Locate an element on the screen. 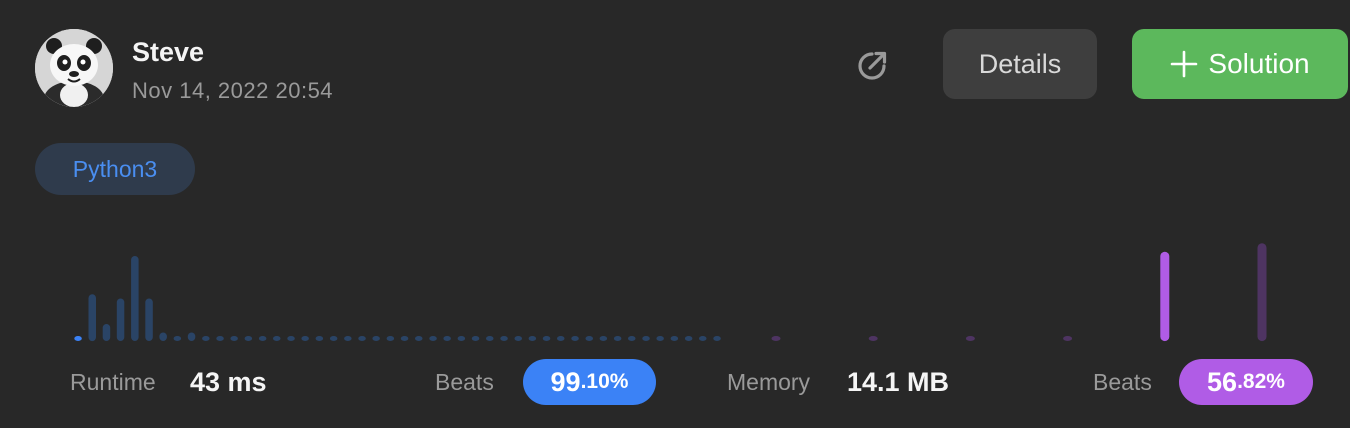 This screenshot has height=428, width=1350. add-solution-label: Solution is located at coordinates (1259, 63).